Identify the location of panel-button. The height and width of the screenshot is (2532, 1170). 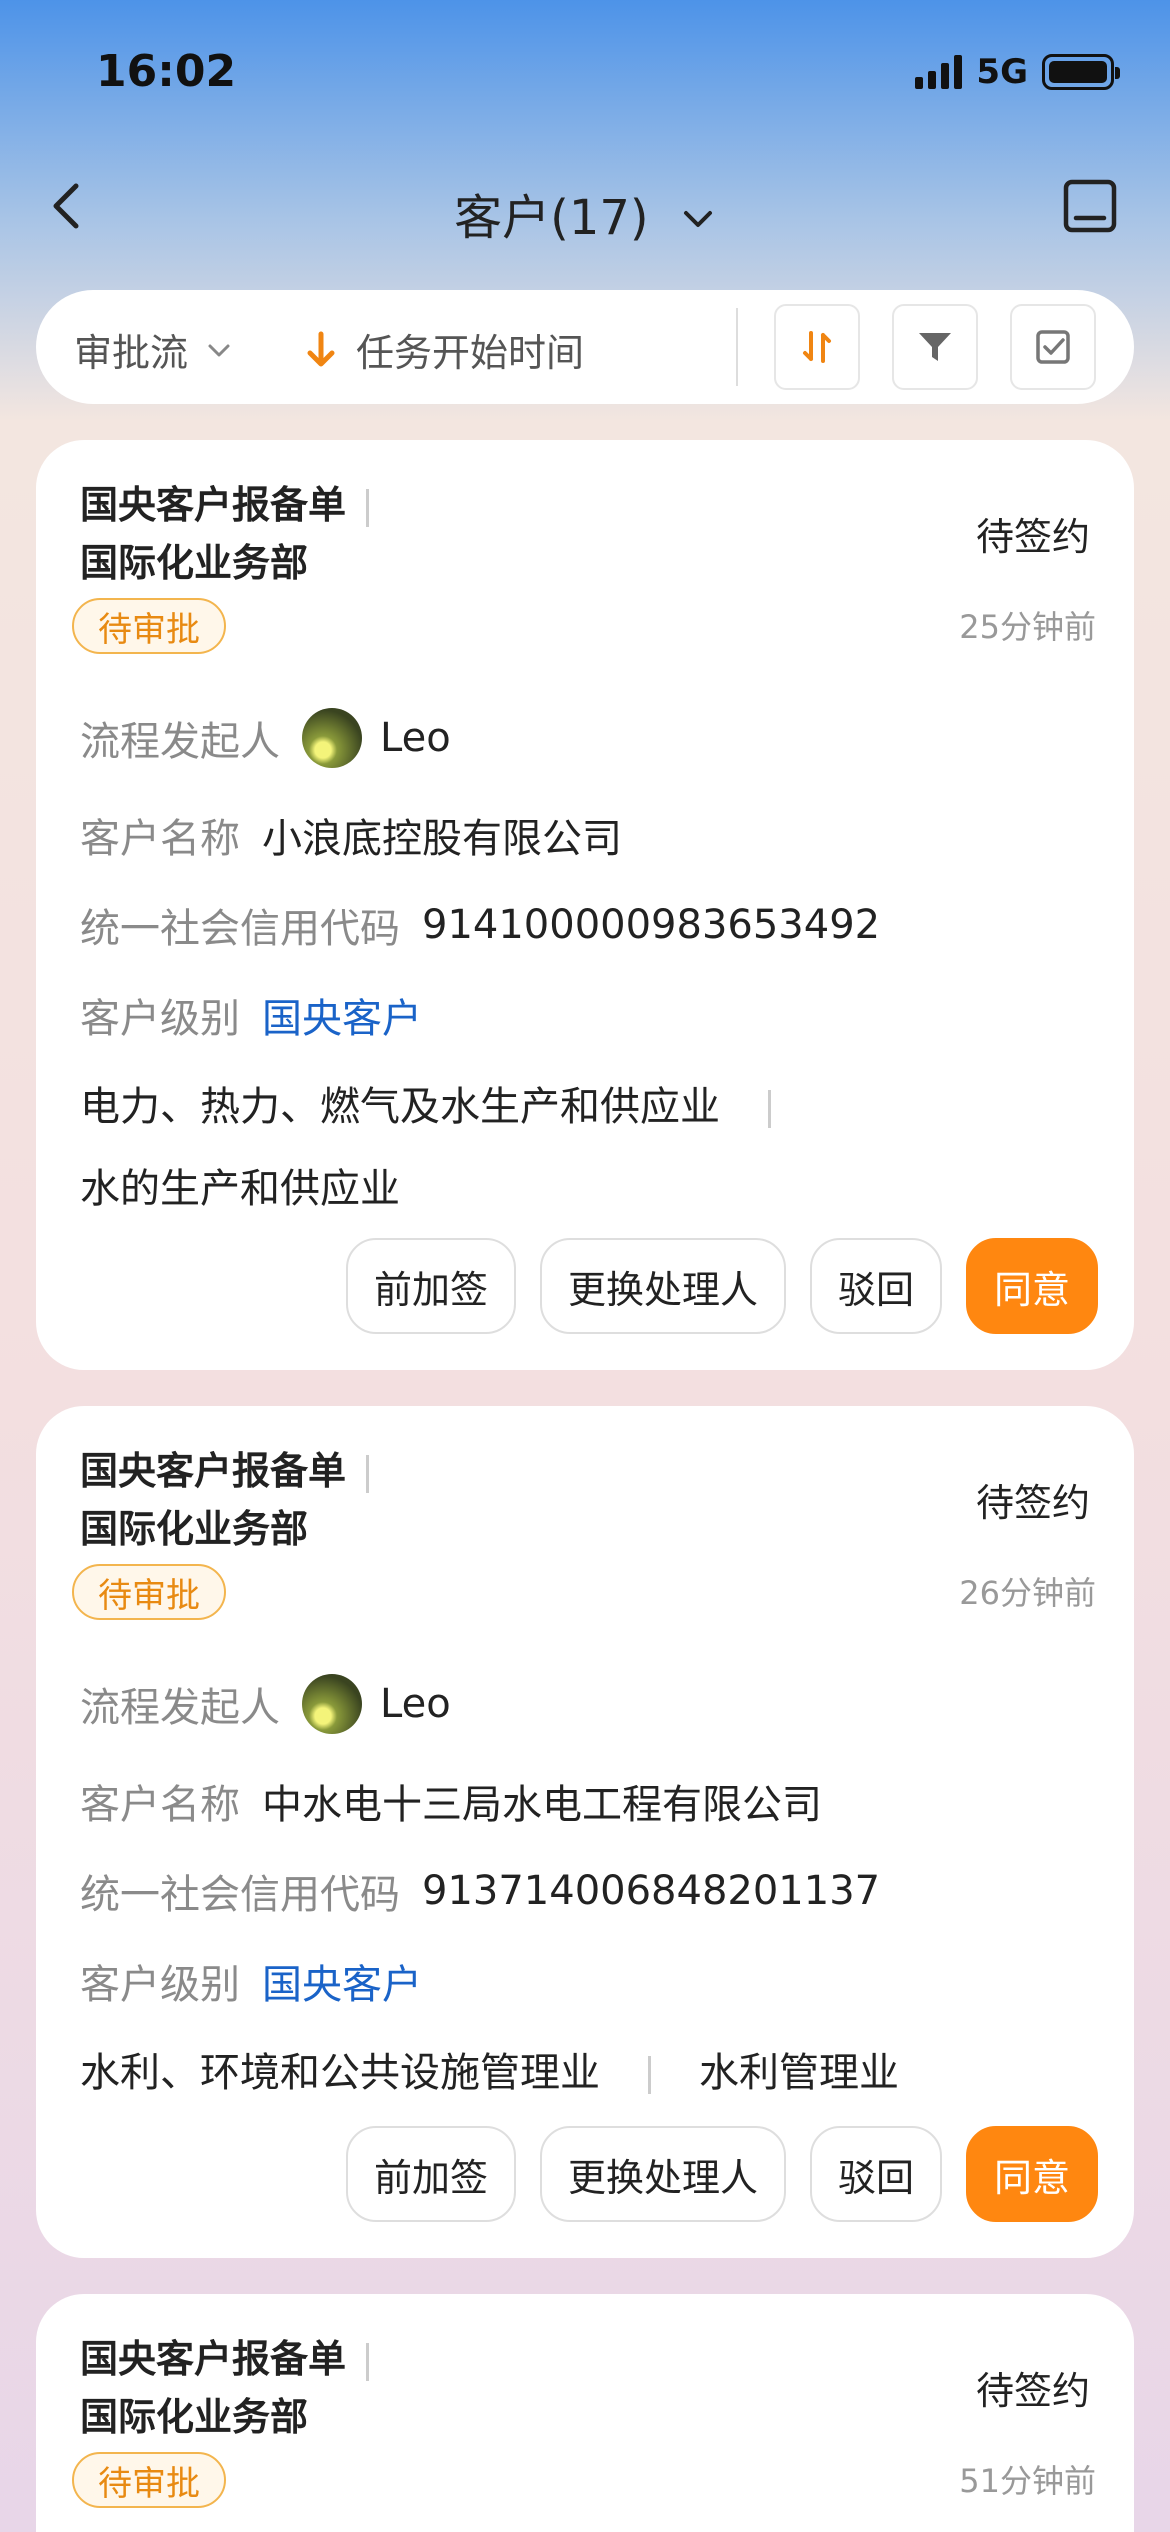
(1090, 206).